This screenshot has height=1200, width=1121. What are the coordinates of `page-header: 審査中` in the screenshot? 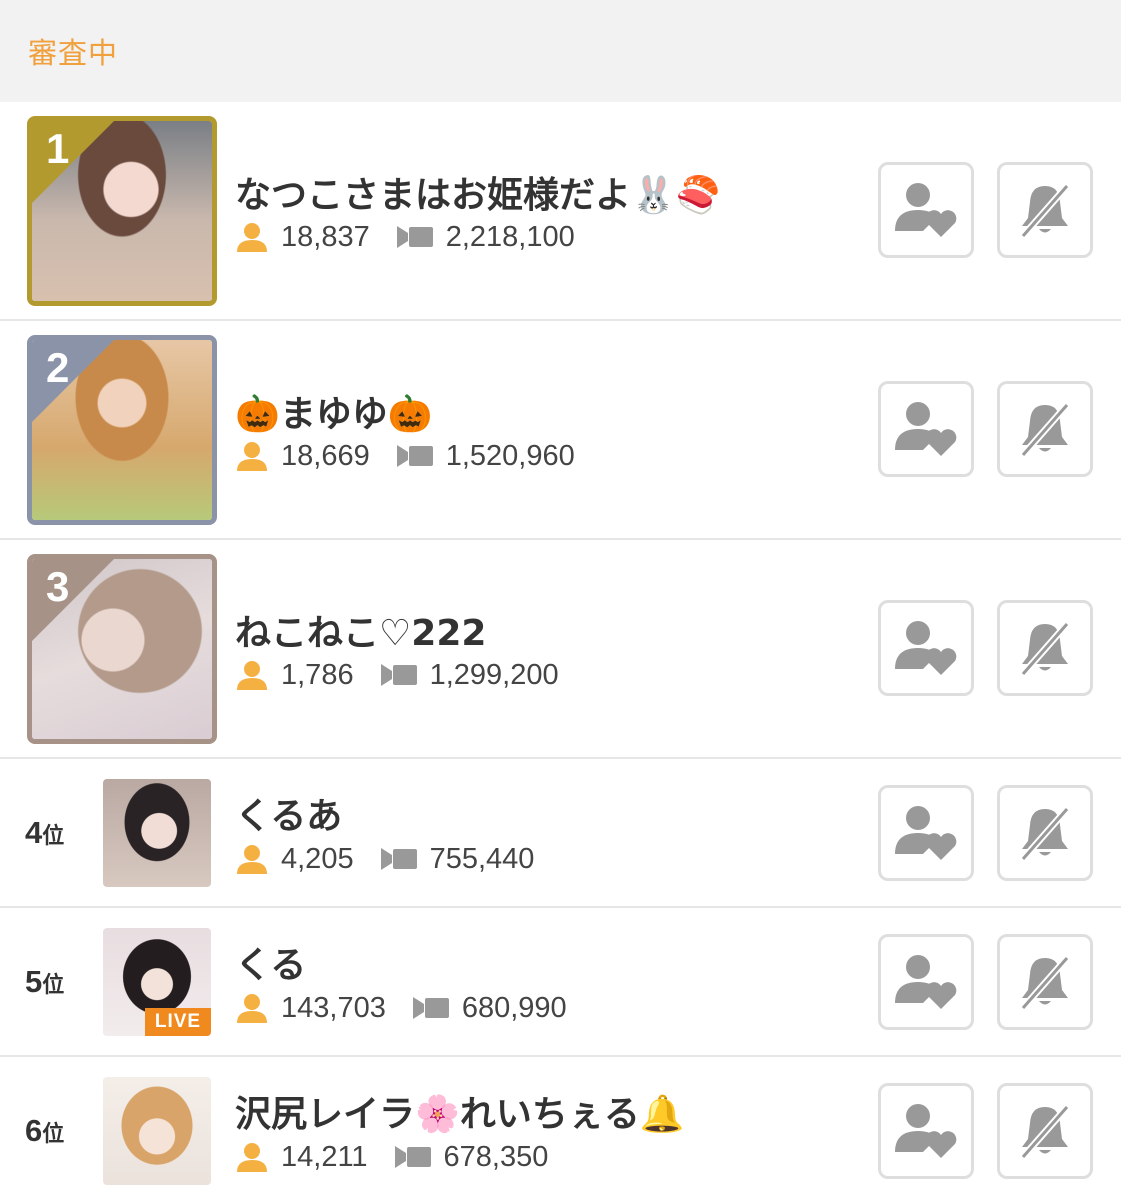 It's located at (560, 51).